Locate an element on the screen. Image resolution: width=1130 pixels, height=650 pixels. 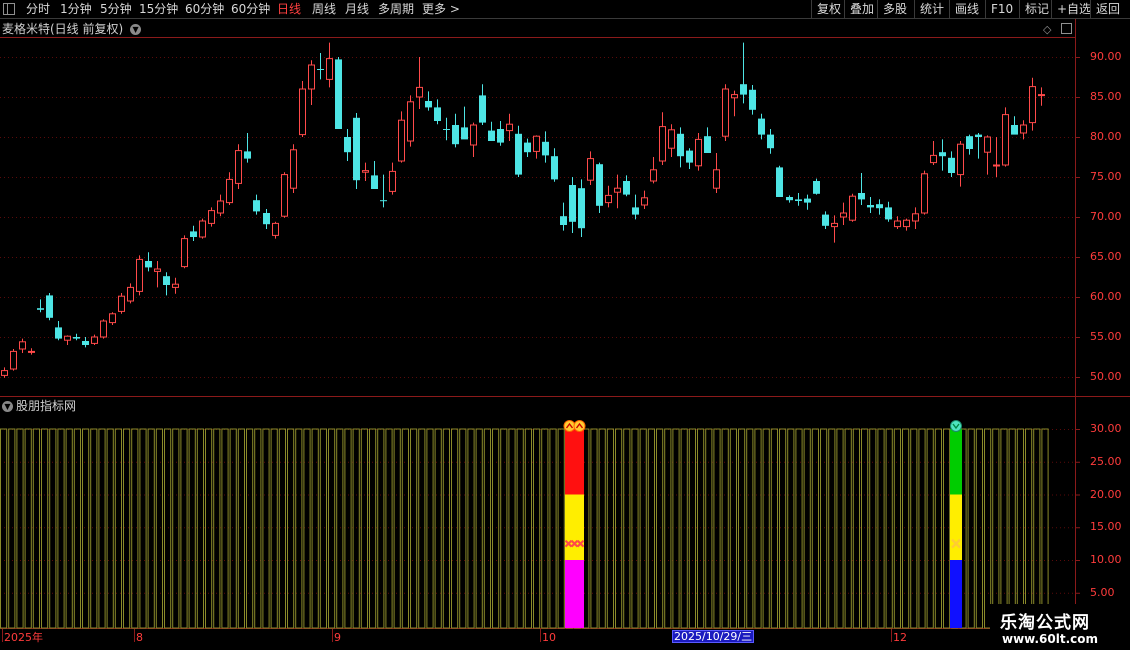
price-tick-label: 85.00 is located at coordinates (1106, 96).